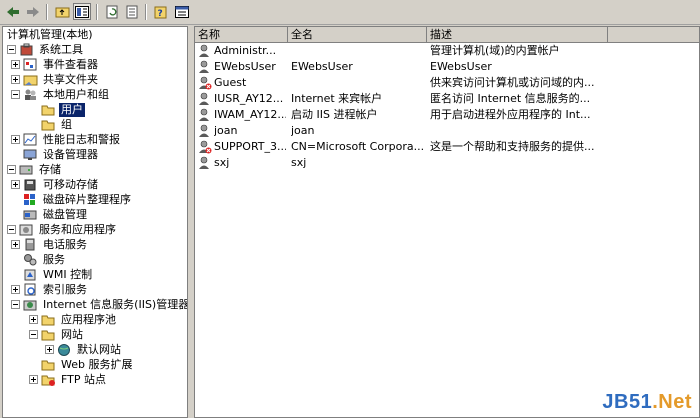 This screenshot has height=418, width=700. I want to click on column-header-name: 名称, so click(241, 35).